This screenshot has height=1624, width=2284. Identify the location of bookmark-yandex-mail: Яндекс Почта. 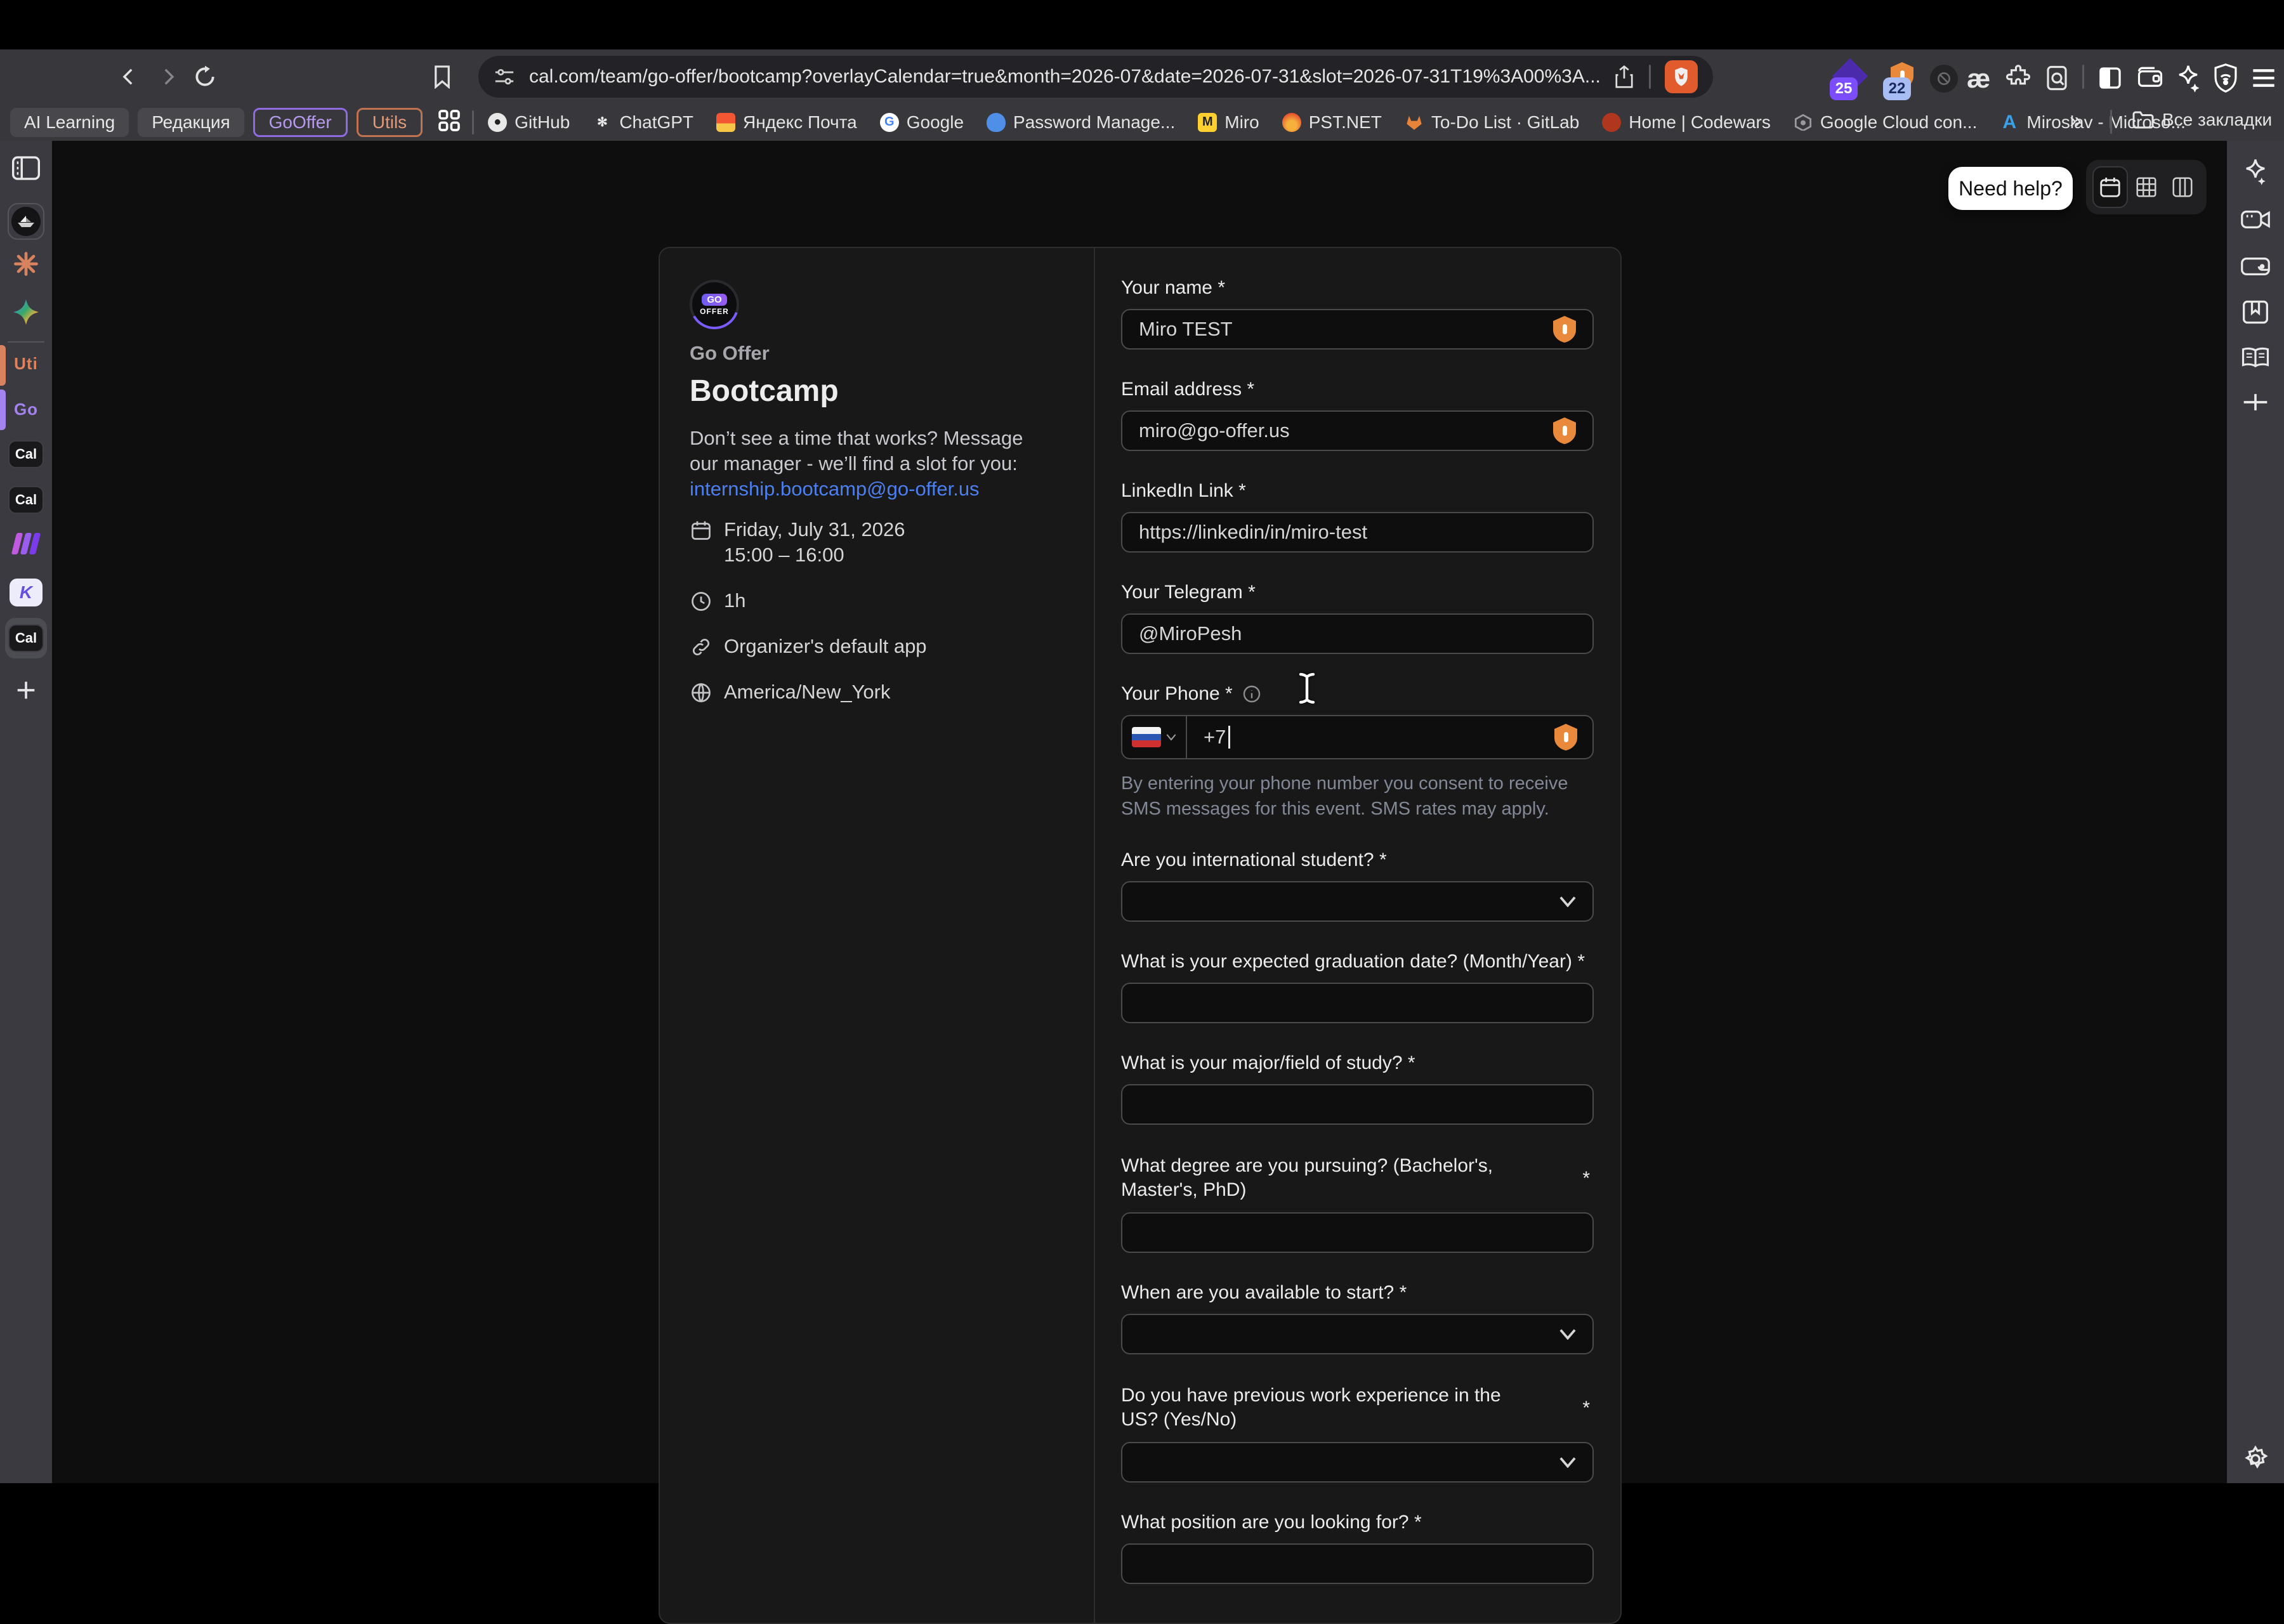
(786, 122).